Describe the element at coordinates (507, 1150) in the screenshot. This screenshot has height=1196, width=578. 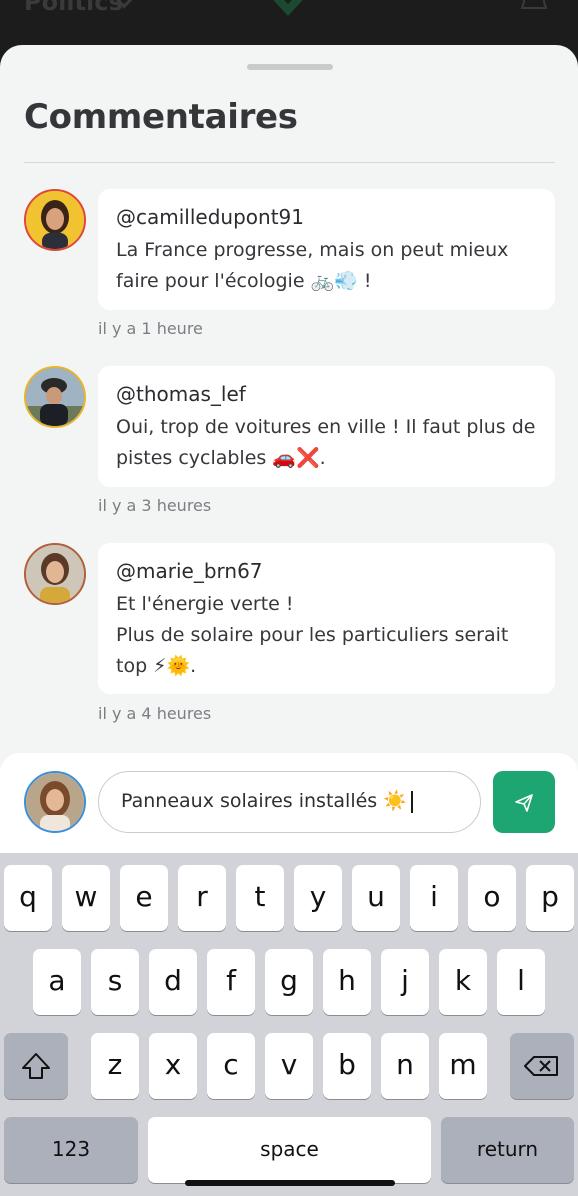
I see `return-key: return` at that location.